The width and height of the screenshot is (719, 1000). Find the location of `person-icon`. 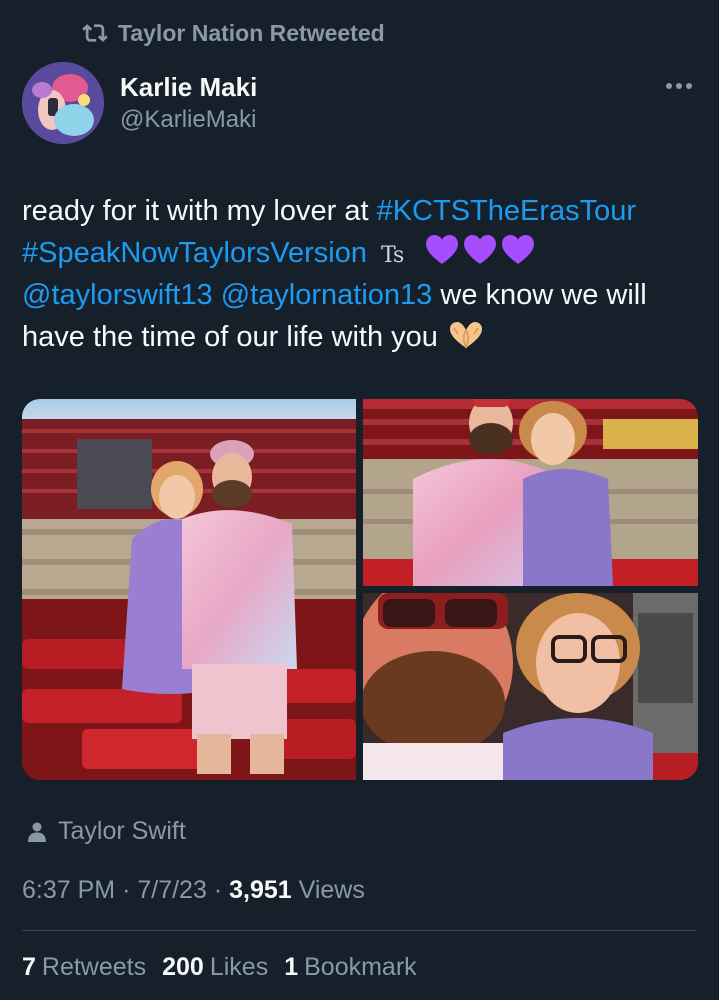

person-icon is located at coordinates (37, 832).